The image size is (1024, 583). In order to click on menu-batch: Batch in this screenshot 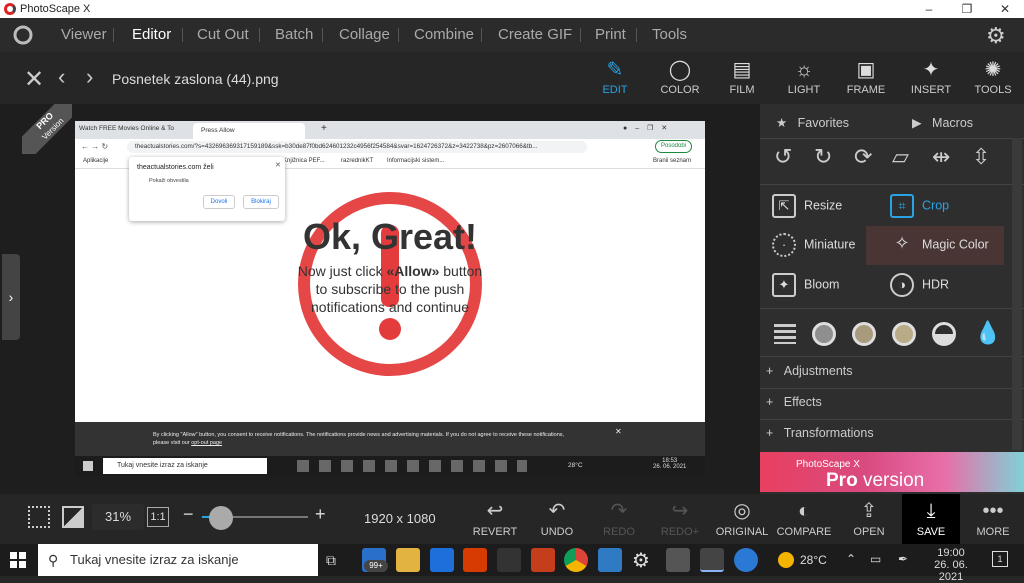, I will do `click(294, 35)`.